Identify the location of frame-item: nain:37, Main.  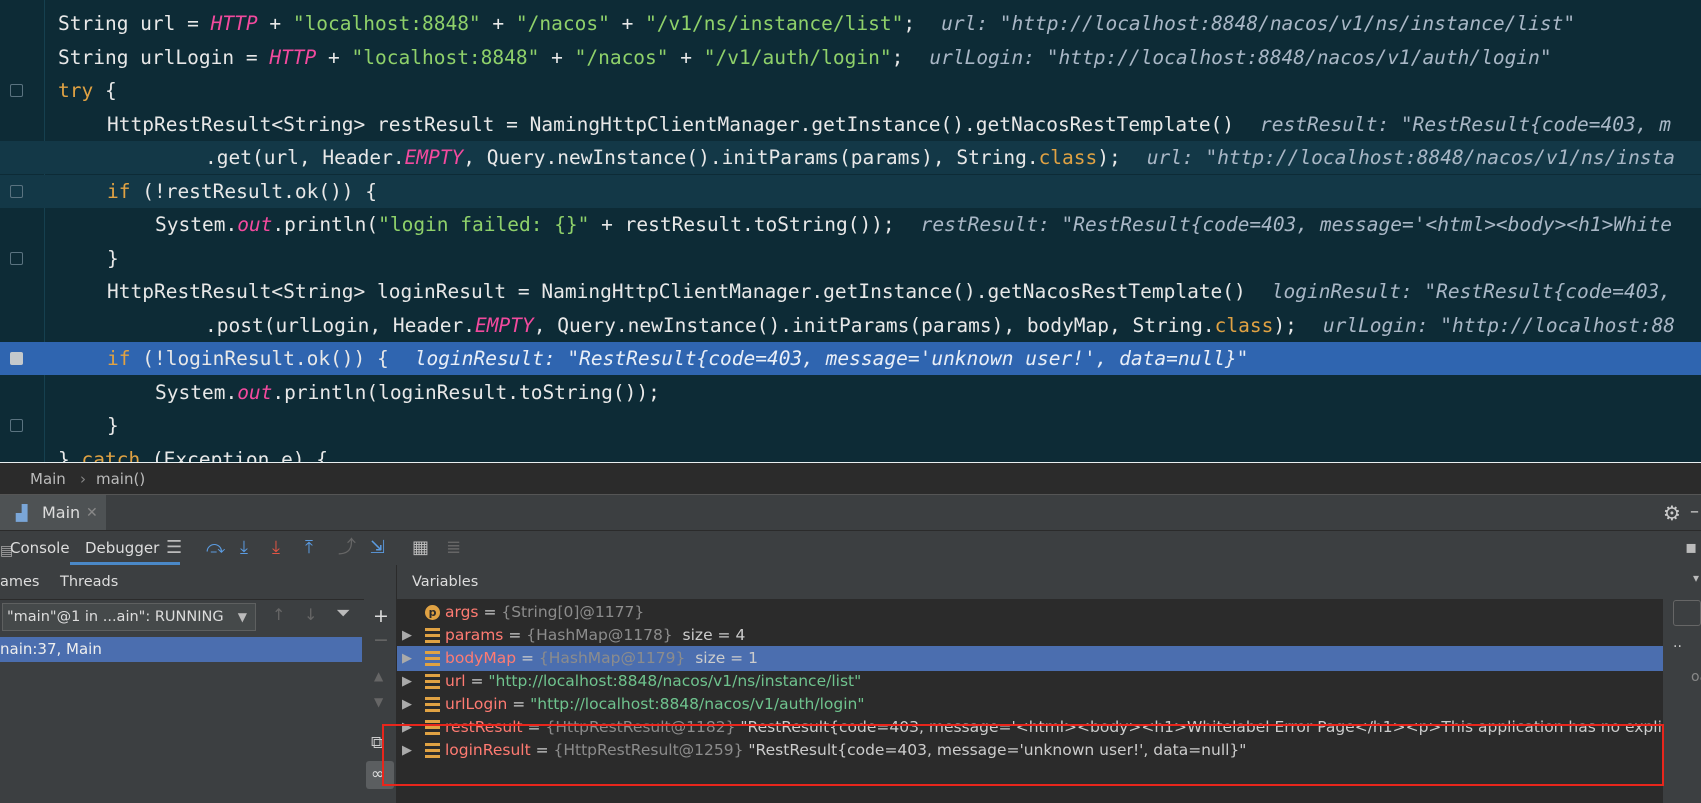
(181, 649).